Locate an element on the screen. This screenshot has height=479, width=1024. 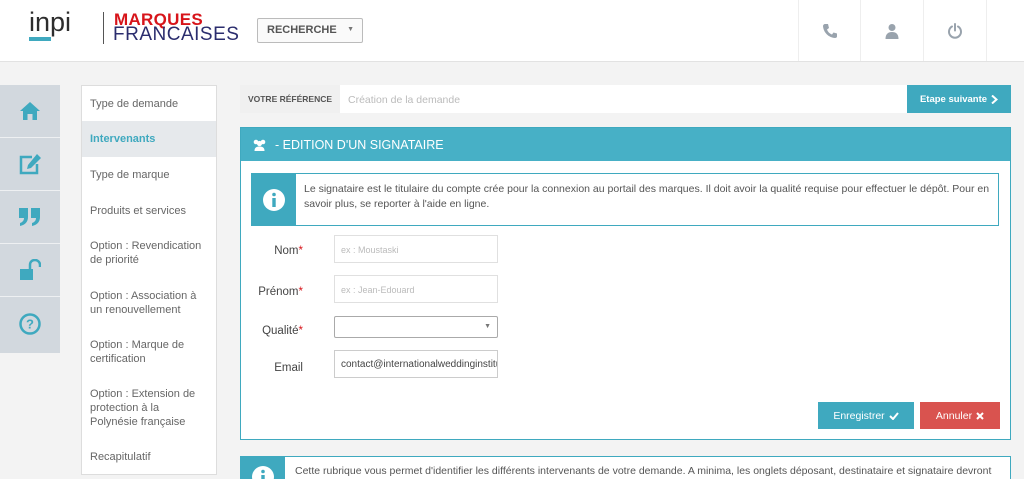
menu-item-type-demande: Type de demande is located at coordinates (149, 104).